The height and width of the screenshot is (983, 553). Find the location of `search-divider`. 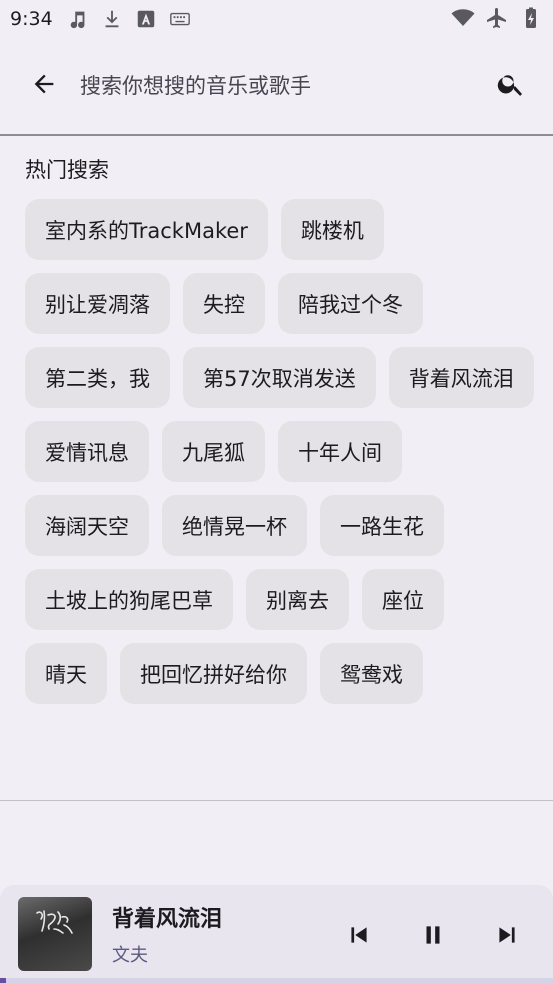

search-divider is located at coordinates (276, 135).